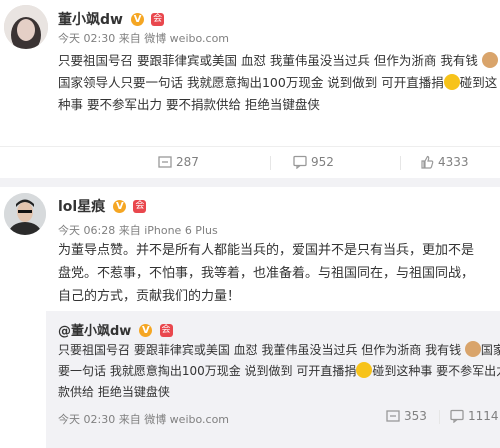 This screenshot has height=448, width=500. Describe the element at coordinates (483, 416) in the screenshot. I see `comment-count: 1114` at that location.